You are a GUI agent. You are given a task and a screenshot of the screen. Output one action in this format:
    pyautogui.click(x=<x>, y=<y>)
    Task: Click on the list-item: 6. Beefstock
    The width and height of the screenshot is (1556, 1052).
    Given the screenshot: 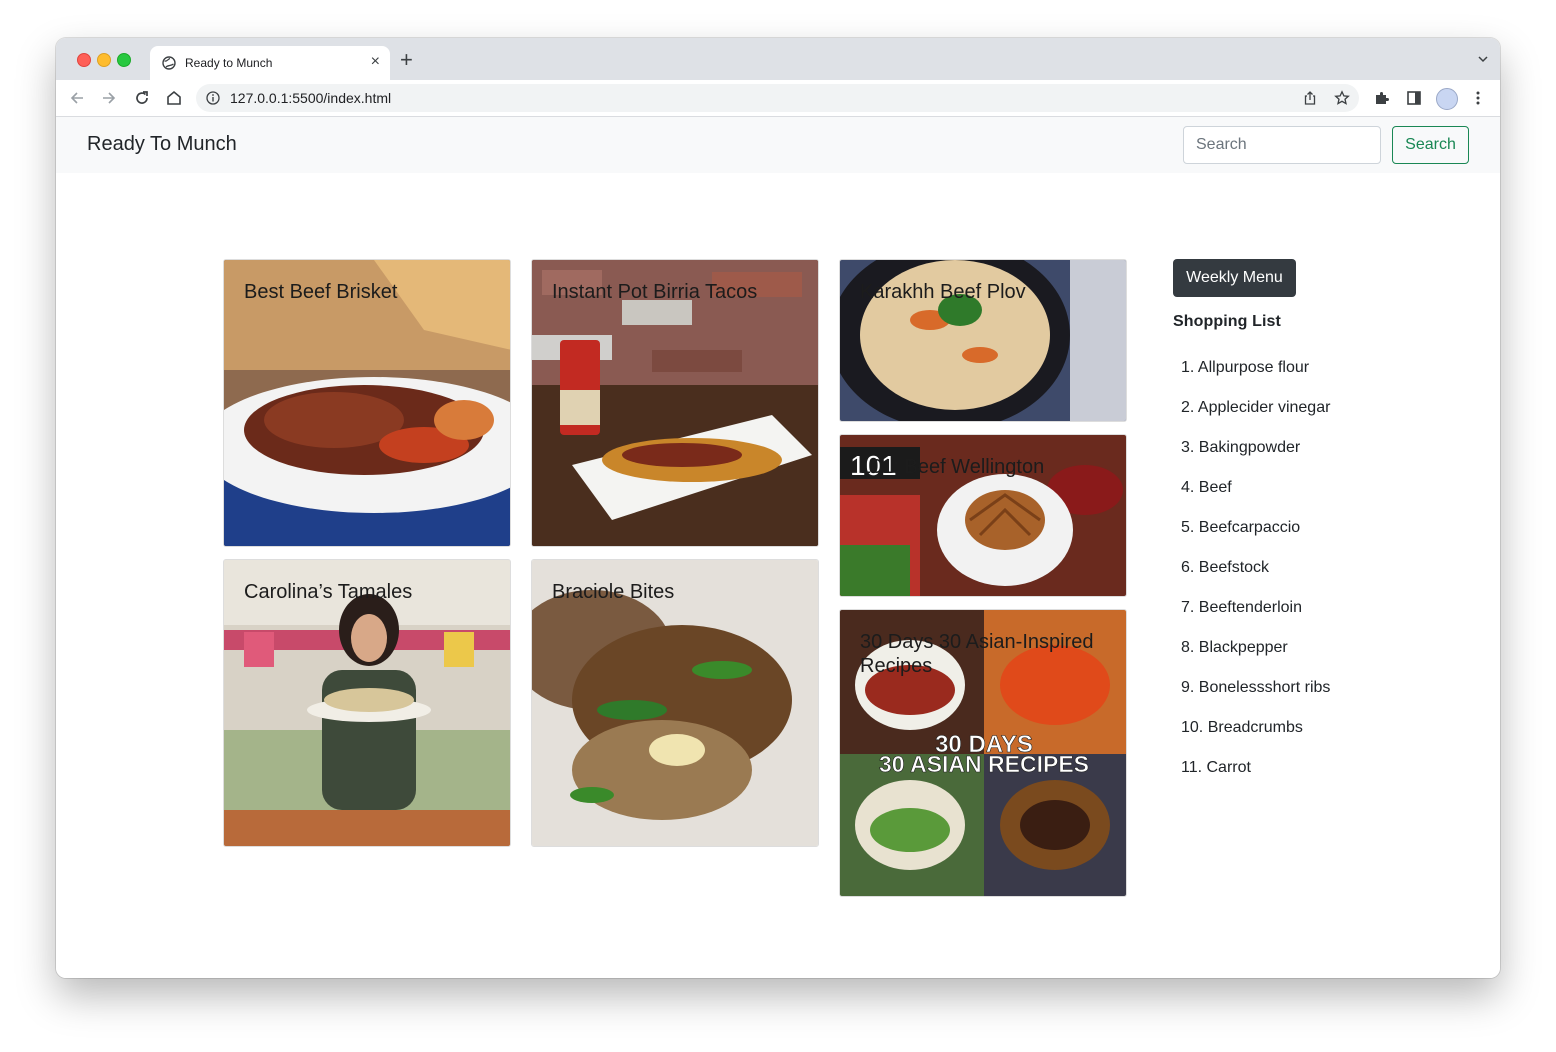 What is the action you would take?
    pyautogui.click(x=1225, y=567)
    